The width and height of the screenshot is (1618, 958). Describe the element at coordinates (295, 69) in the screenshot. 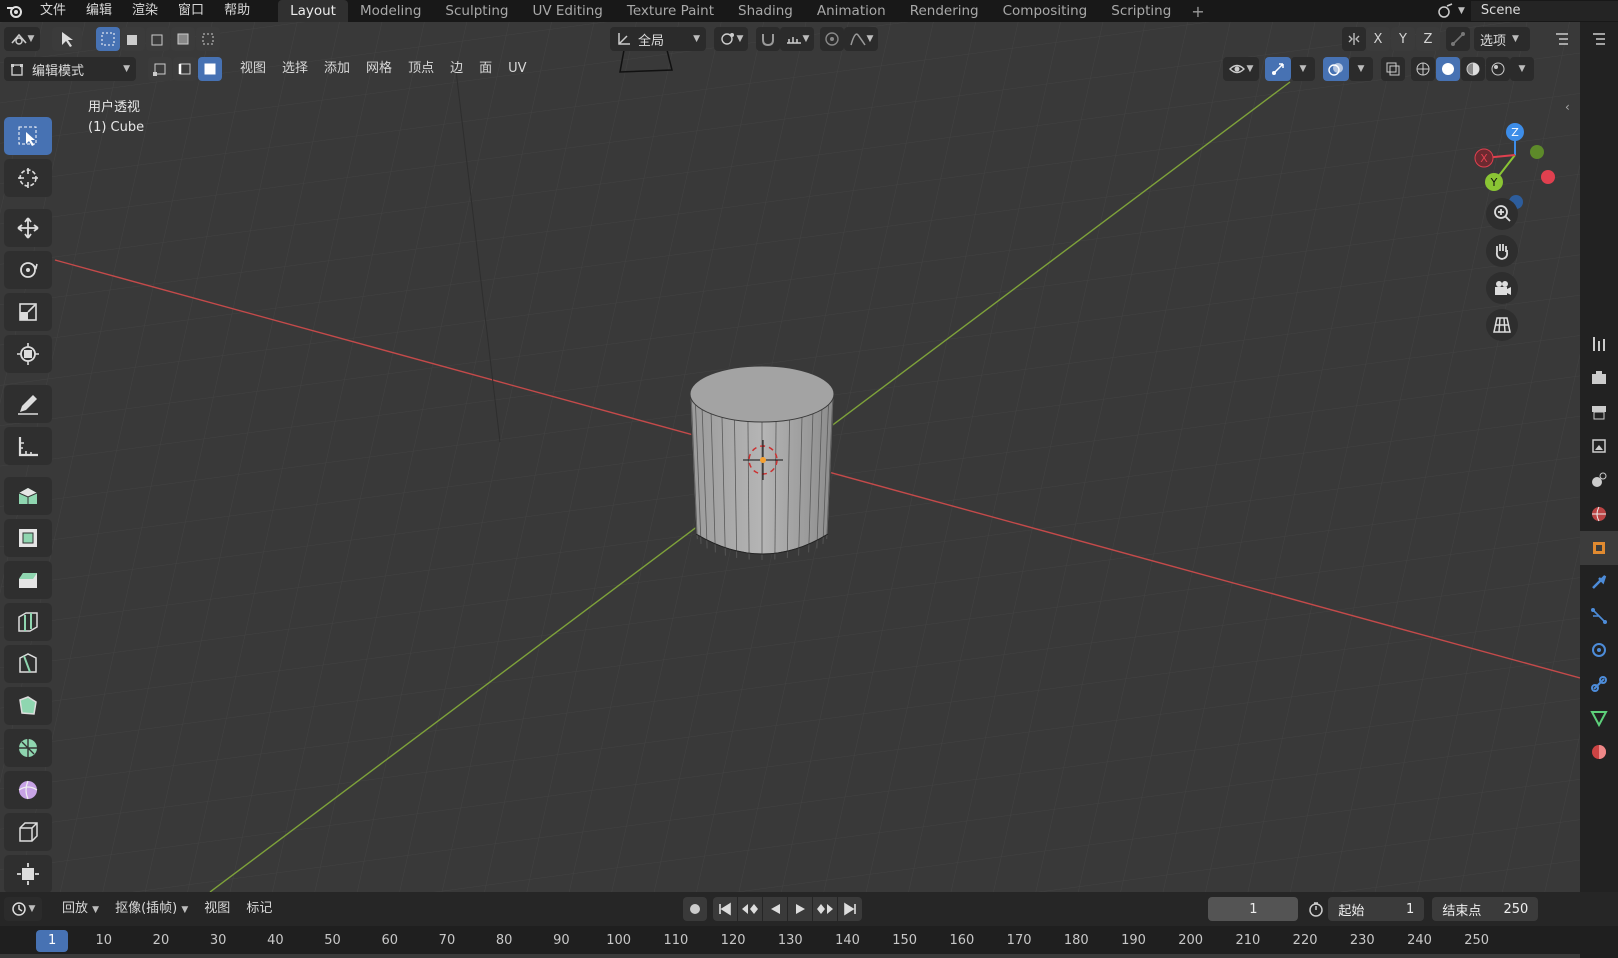

I see `header-menu-select: 选择` at that location.